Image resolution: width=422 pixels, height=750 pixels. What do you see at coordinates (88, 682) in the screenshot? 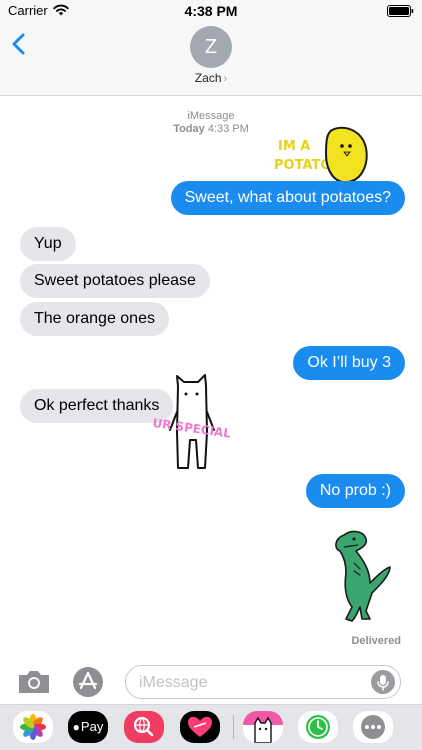
I see `app-store-icon` at bounding box center [88, 682].